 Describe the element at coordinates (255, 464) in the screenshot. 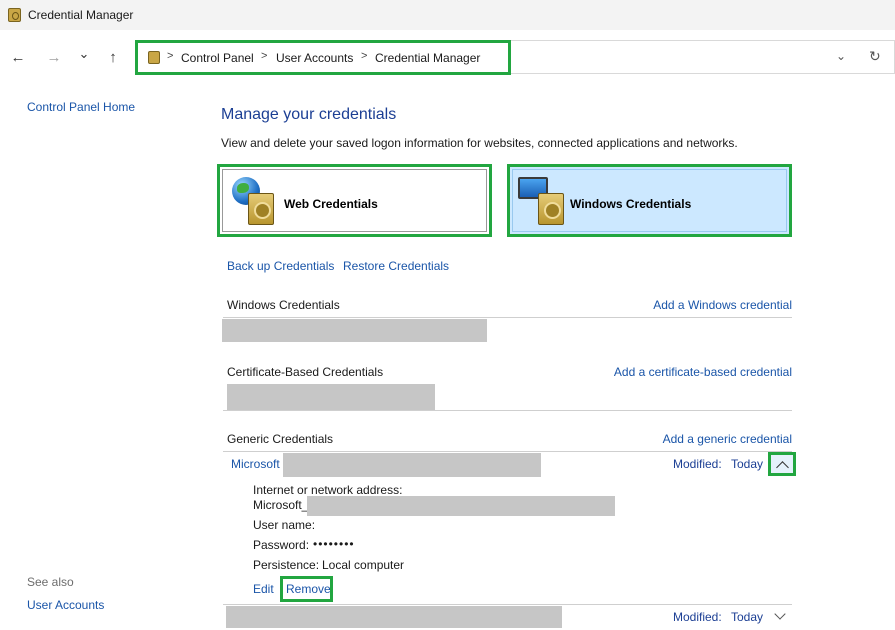

I see `credential-entry-name: Microsoft` at that location.